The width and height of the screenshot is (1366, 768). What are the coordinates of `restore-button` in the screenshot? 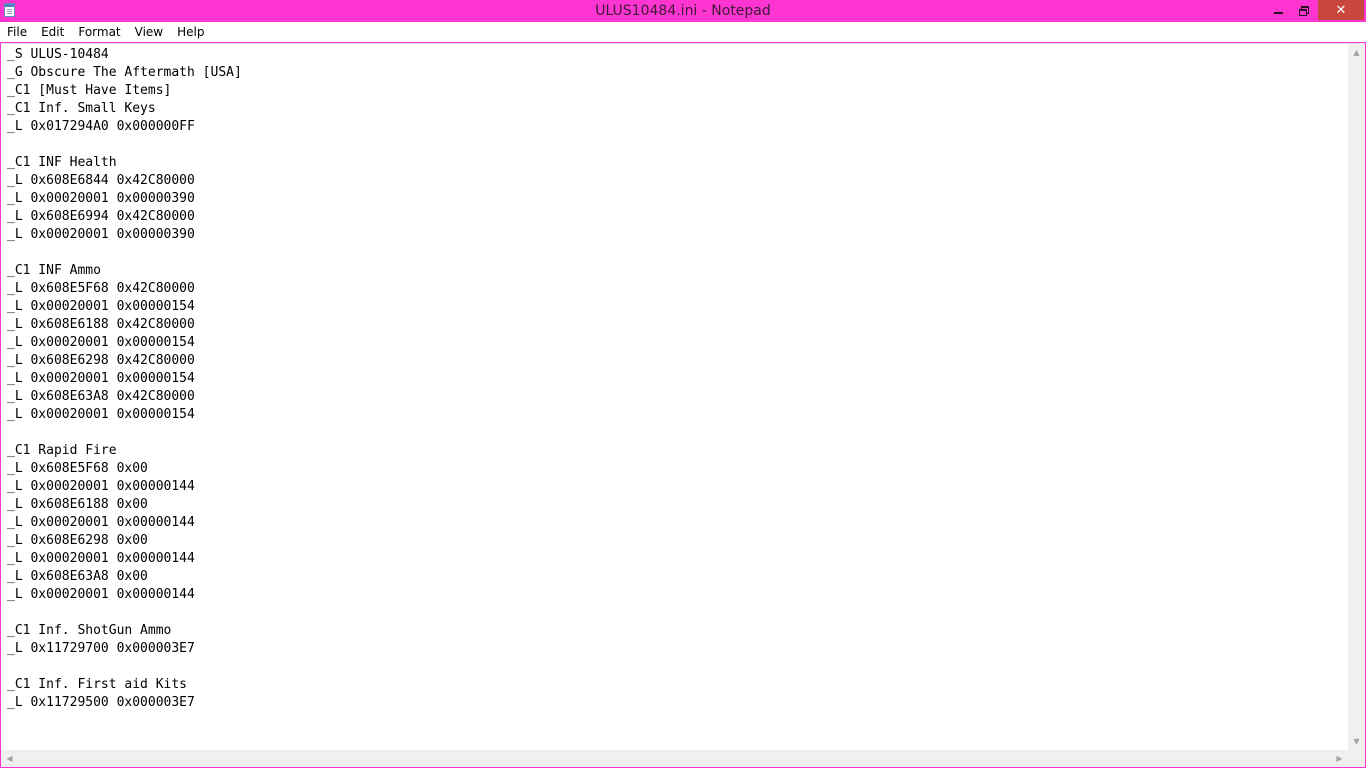 It's located at (1304, 10).